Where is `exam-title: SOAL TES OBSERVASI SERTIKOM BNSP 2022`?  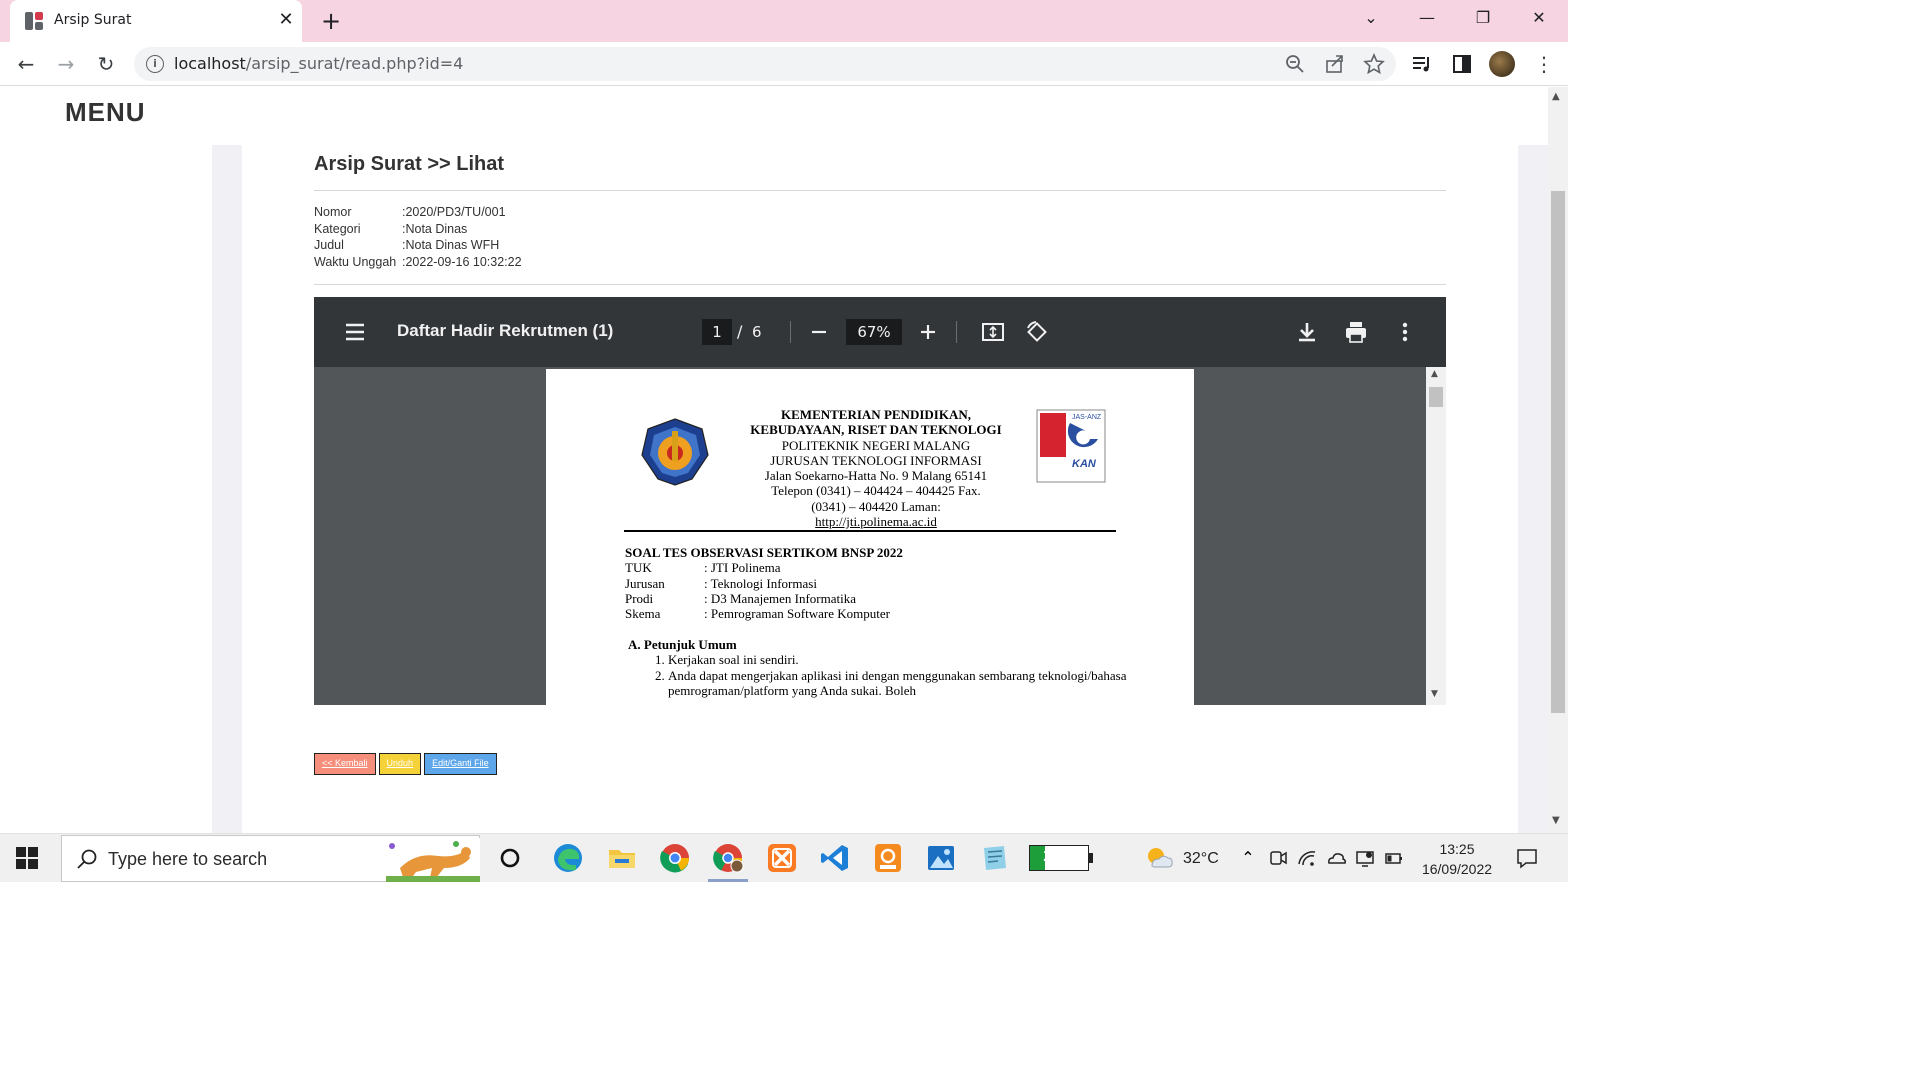
exam-title: SOAL TES OBSERVASI SERTIKOM BNSP 2022 is located at coordinates (764, 552).